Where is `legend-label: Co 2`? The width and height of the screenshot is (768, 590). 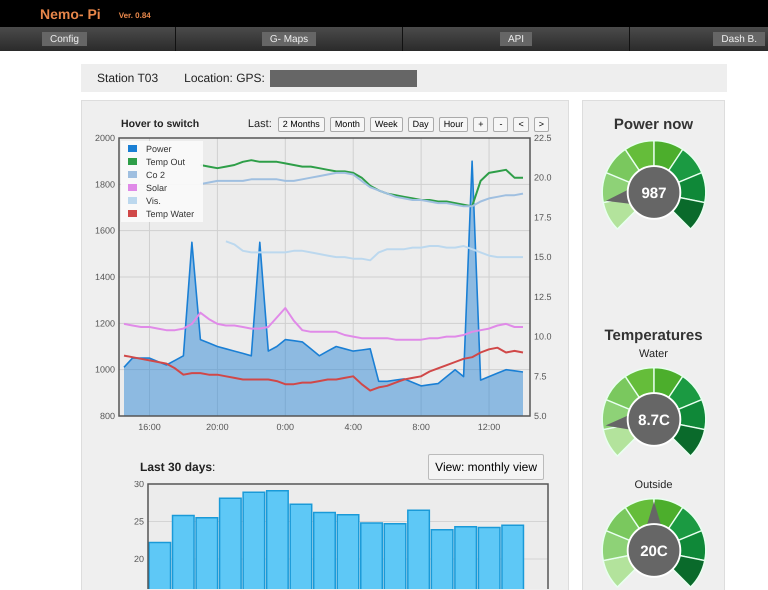
legend-label: Co 2 is located at coordinates (156, 175).